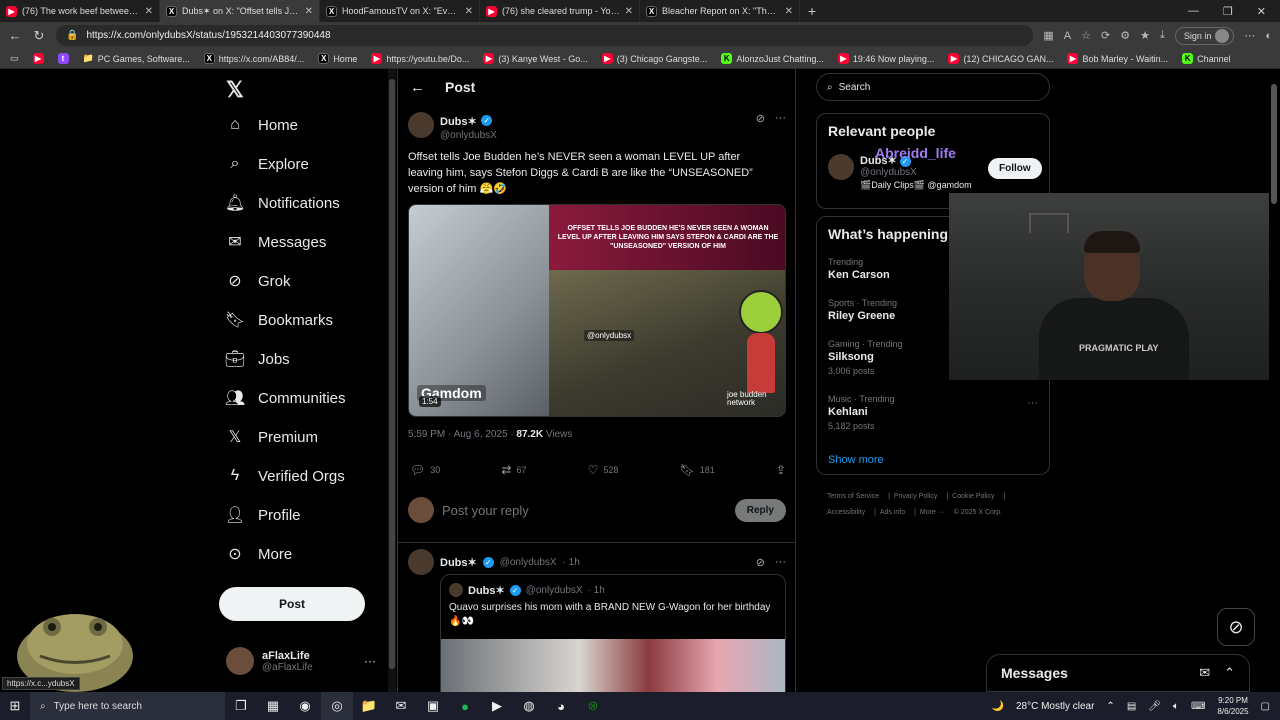 This screenshot has width=1280, height=720. Describe the element at coordinates (892, 512) in the screenshot. I see `footer-link: Ads info` at that location.